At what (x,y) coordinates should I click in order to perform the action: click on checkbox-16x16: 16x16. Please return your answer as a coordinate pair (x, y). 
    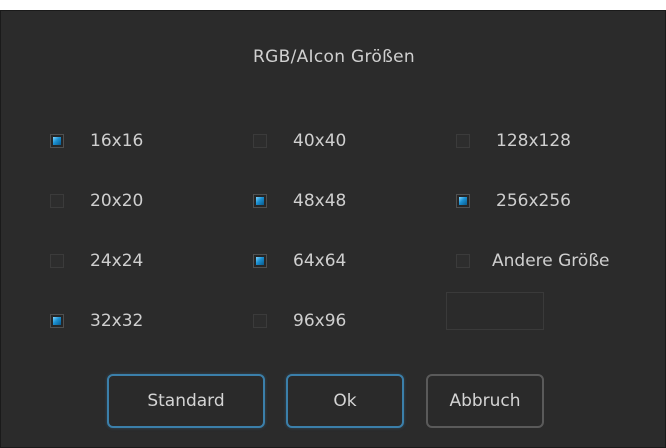
    Looking at the image, I should click on (96, 141).